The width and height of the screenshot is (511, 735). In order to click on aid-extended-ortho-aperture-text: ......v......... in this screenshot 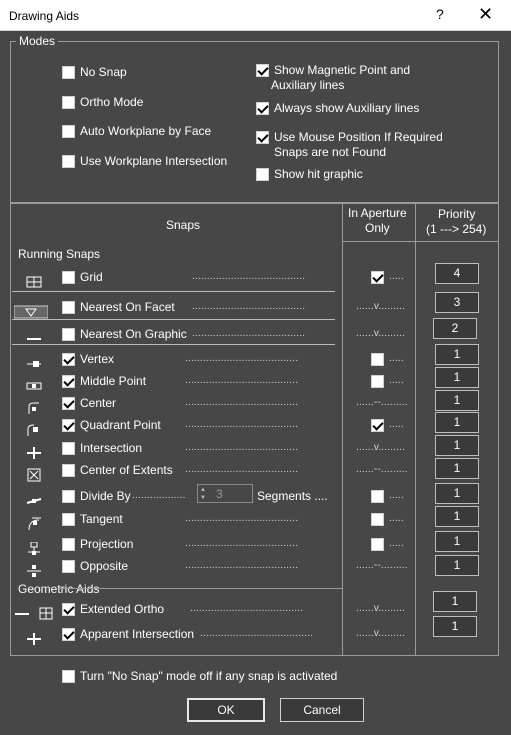, I will do `click(381, 608)`.